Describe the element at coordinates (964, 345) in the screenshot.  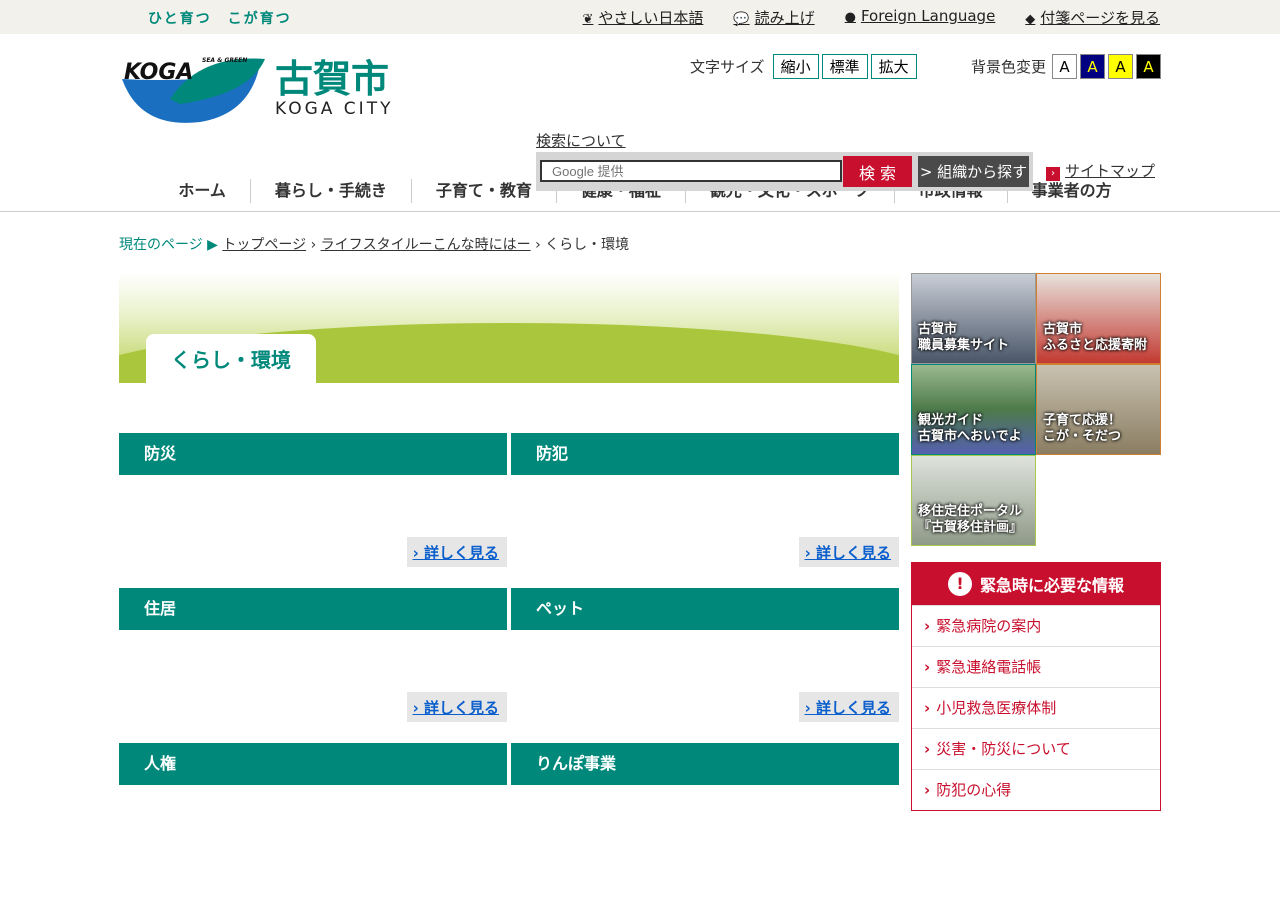
I see `tile-line2: 職員募集サイト` at that location.